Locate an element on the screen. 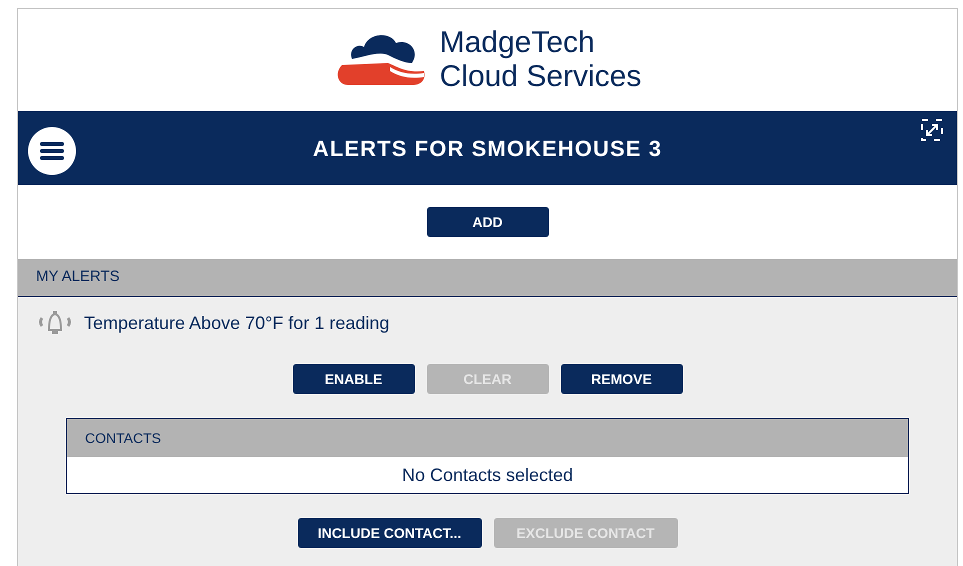  remove-button: REMOVE is located at coordinates (621, 379).